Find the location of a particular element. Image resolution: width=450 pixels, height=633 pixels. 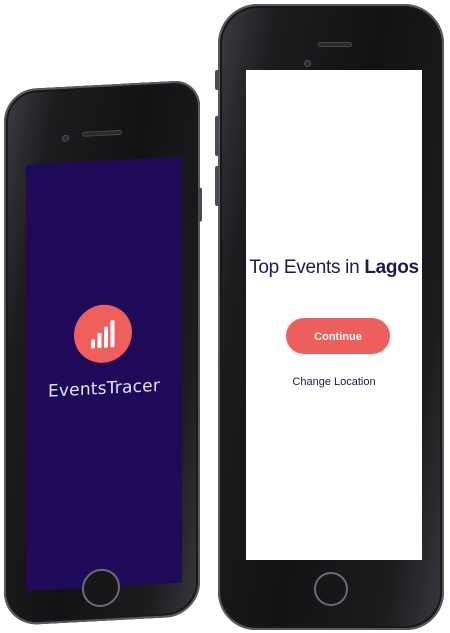

right-phone-volume-down is located at coordinates (217, 186).